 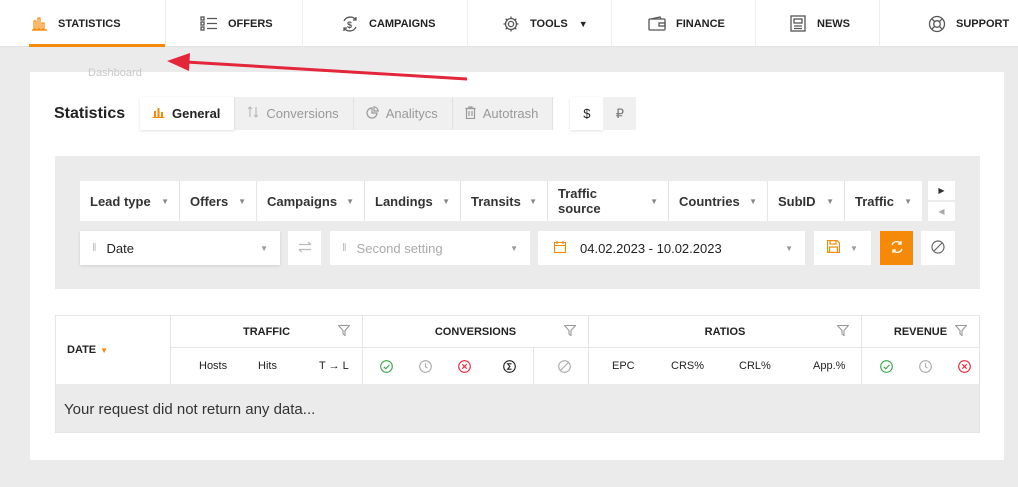 What do you see at coordinates (317, 67) in the screenshot?
I see `annotation-arrow-icon` at bounding box center [317, 67].